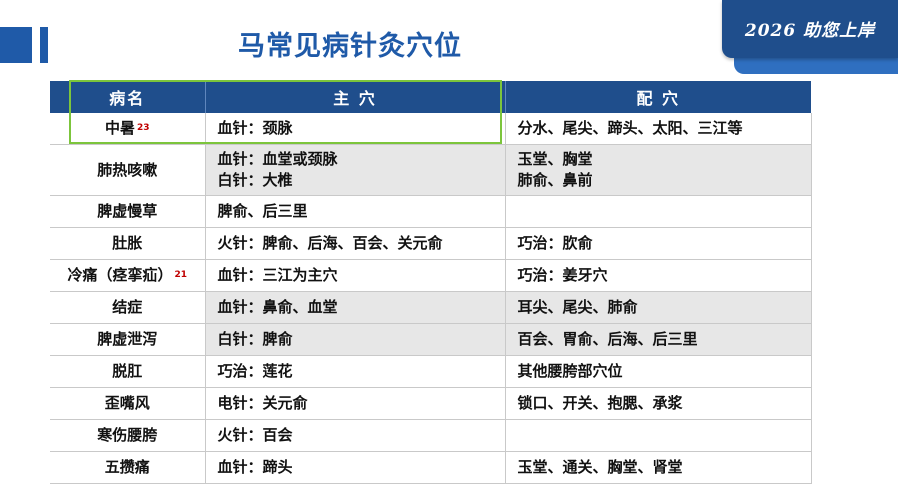 The width and height of the screenshot is (898, 486). I want to click on main-point-text: 白针：大椎, so click(255, 180).